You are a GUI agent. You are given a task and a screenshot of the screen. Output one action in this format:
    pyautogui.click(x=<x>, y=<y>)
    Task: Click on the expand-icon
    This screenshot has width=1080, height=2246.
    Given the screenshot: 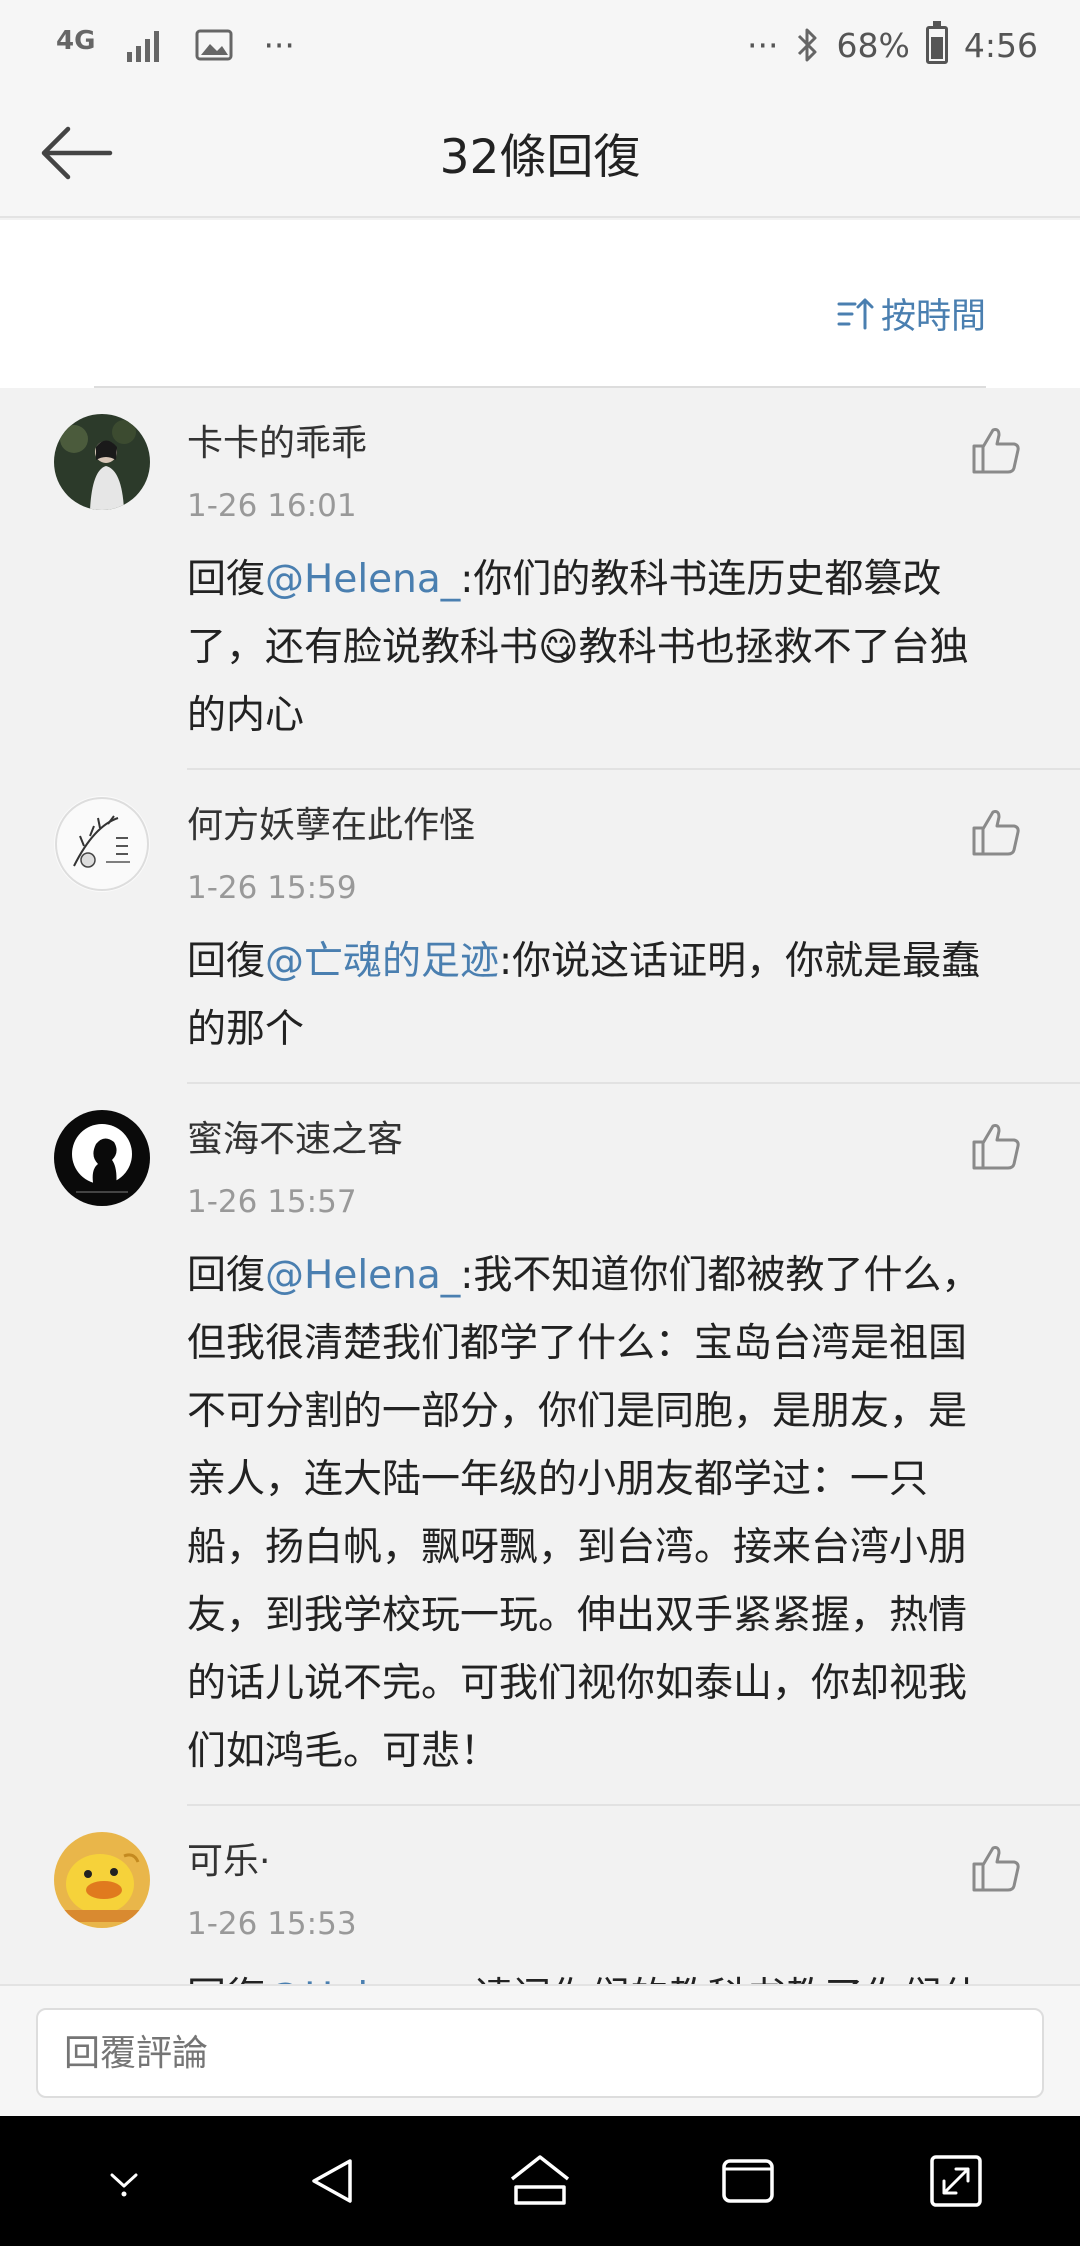 What is the action you would take?
    pyautogui.click(x=956, y=2181)
    